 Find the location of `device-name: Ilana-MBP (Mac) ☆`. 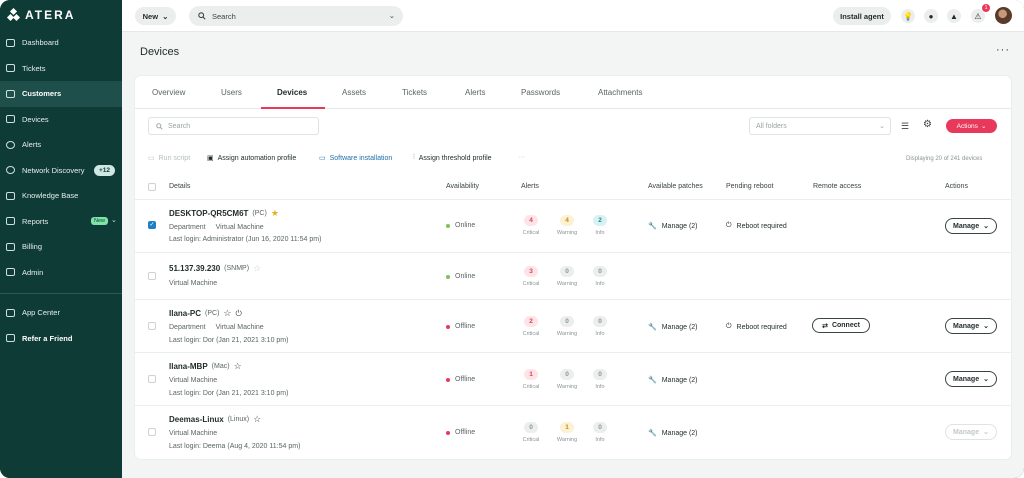

device-name: Ilana-MBP (Mac) ☆ is located at coordinates (205, 366).